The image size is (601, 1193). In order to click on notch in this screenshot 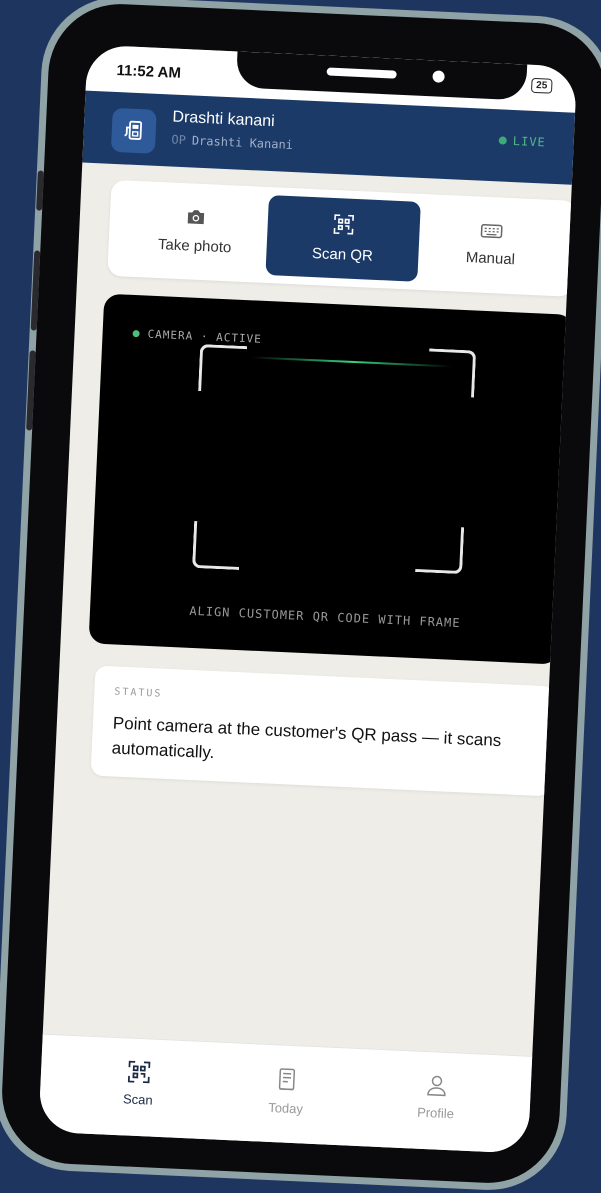, I will do `click(381, 76)`.